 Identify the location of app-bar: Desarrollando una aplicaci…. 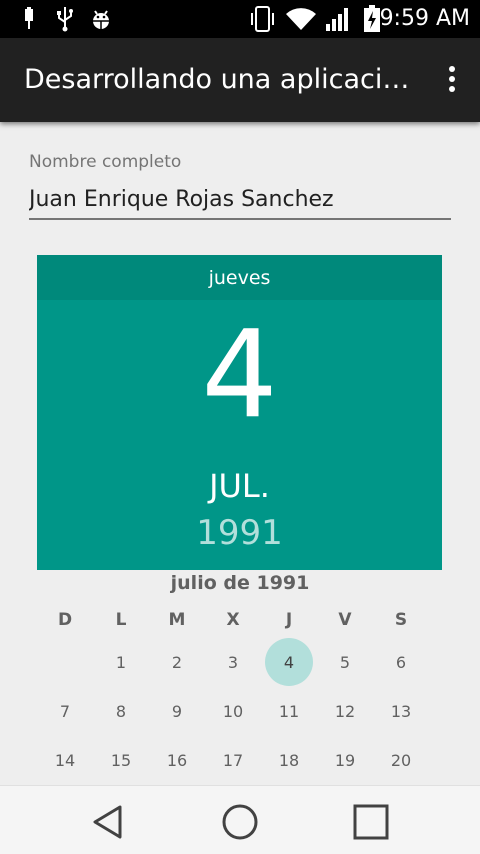
(240, 80).